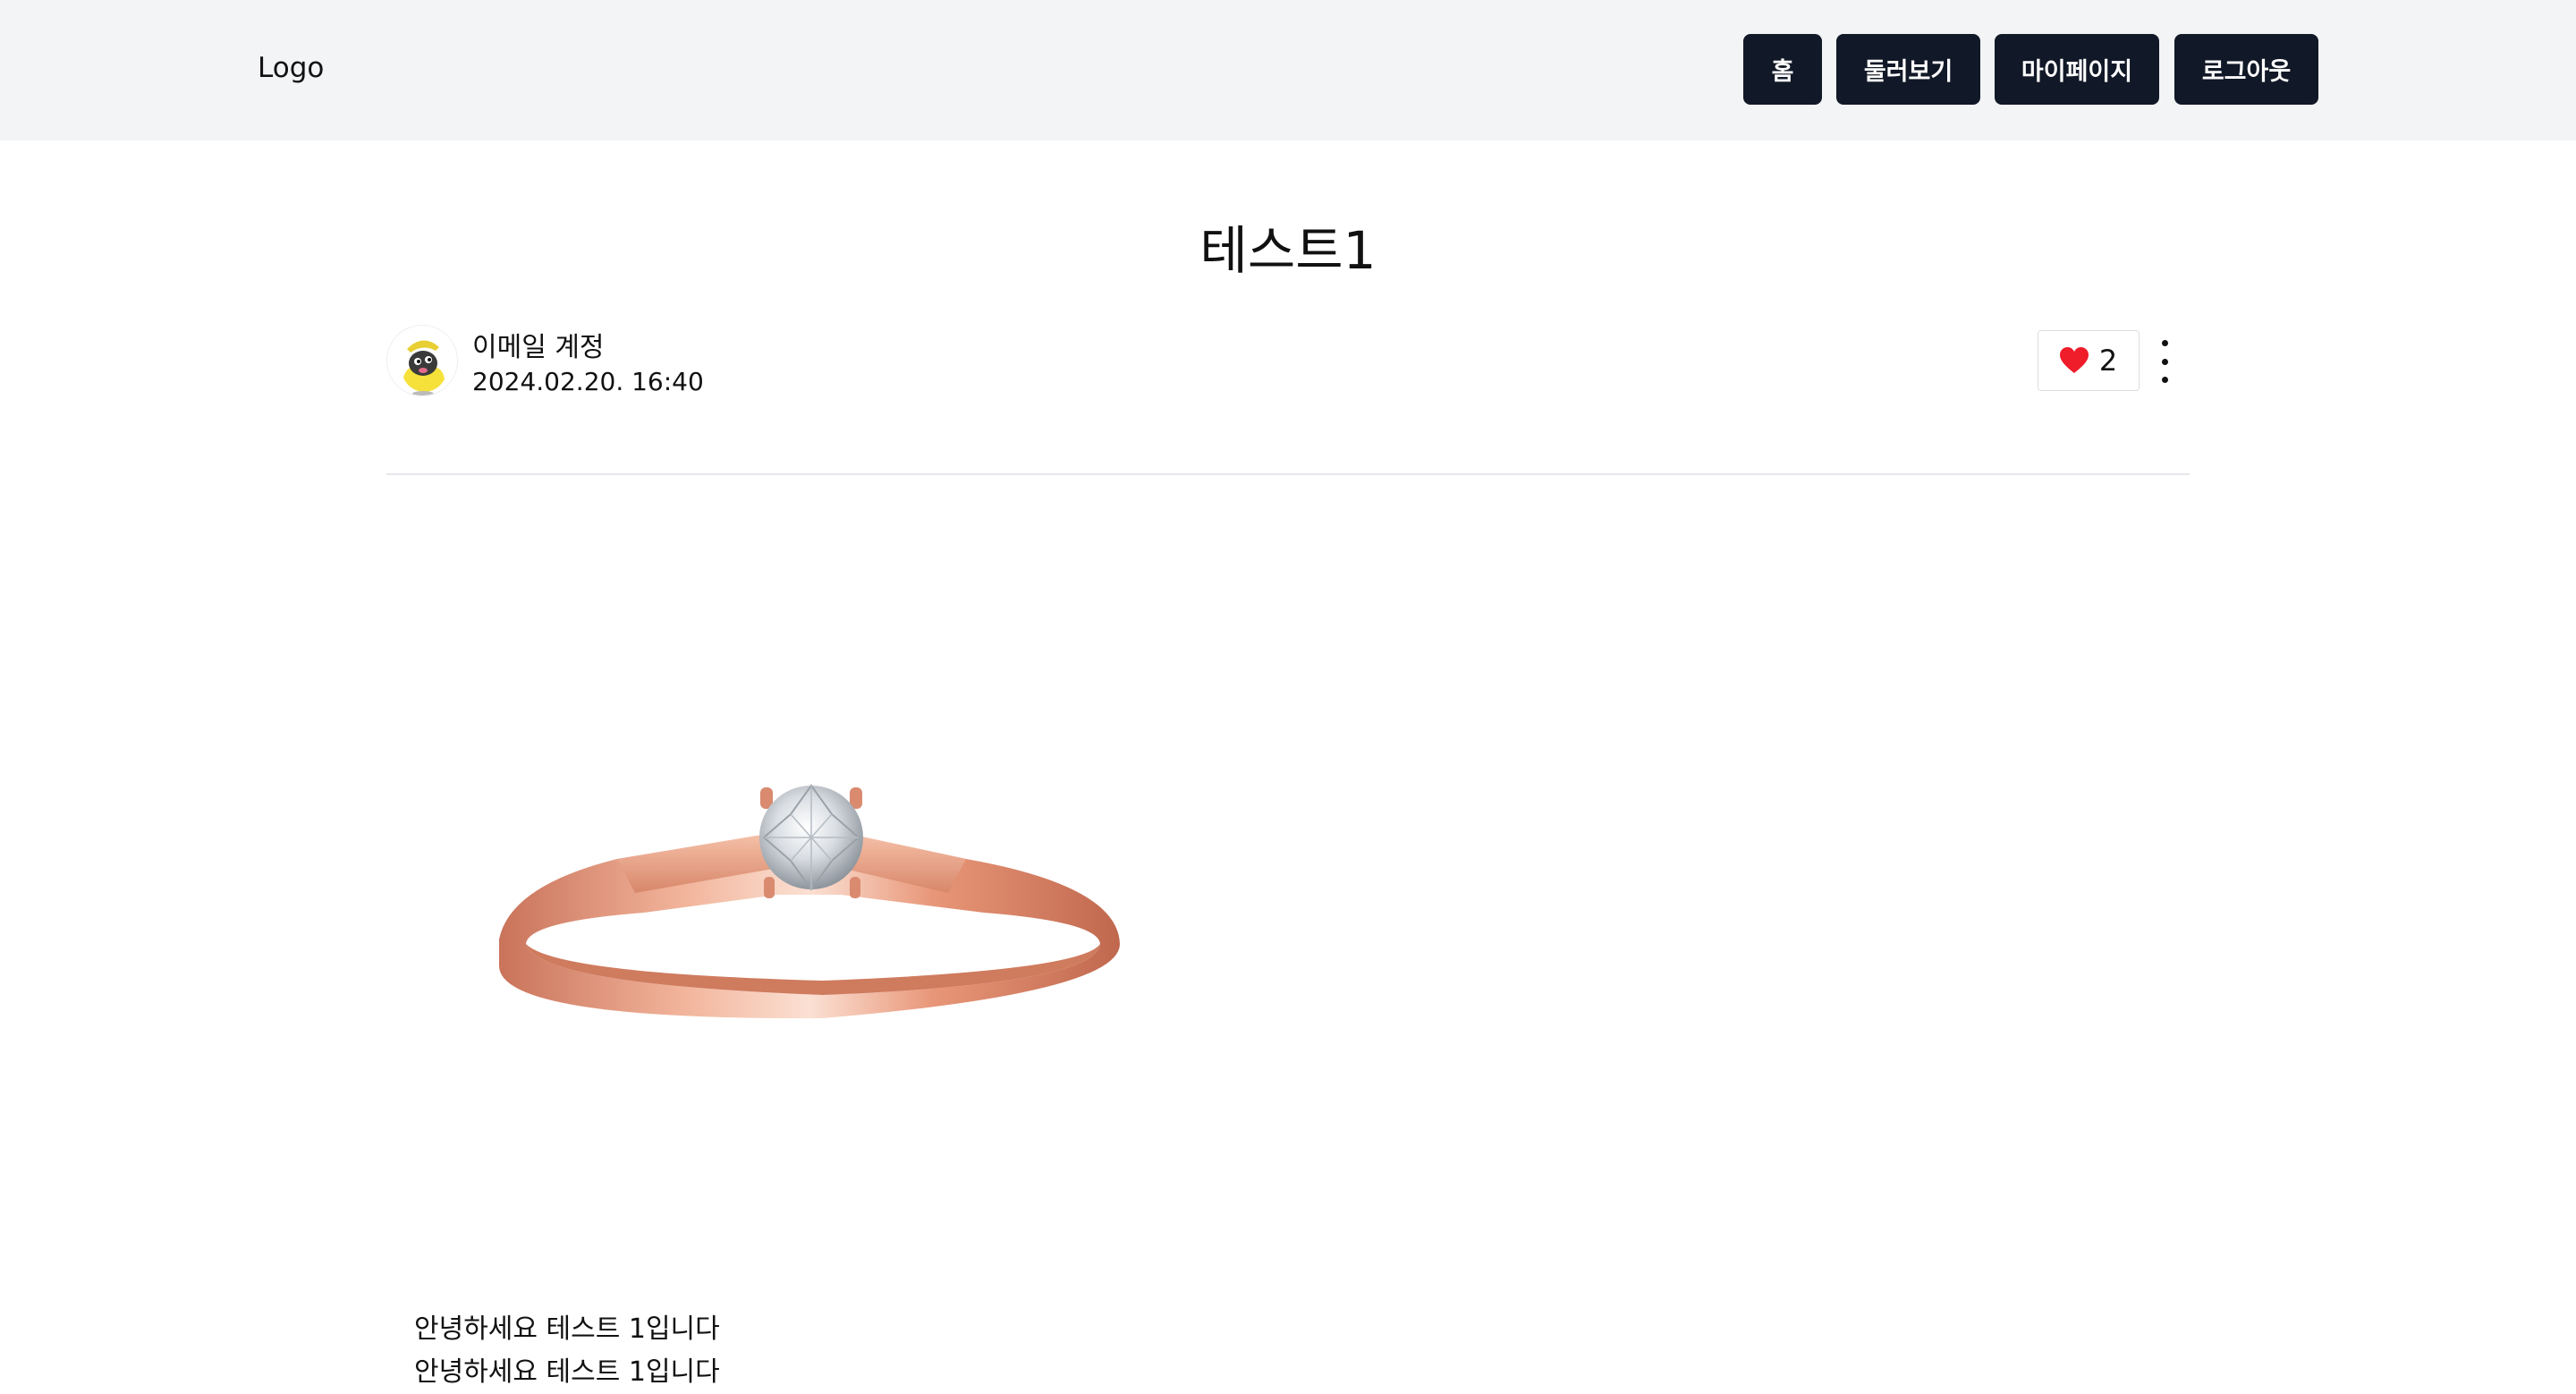 The image size is (2576, 1394). I want to click on top-header: Logo 홈 둘러보기 마이페이지 로그아웃, so click(1288, 70).